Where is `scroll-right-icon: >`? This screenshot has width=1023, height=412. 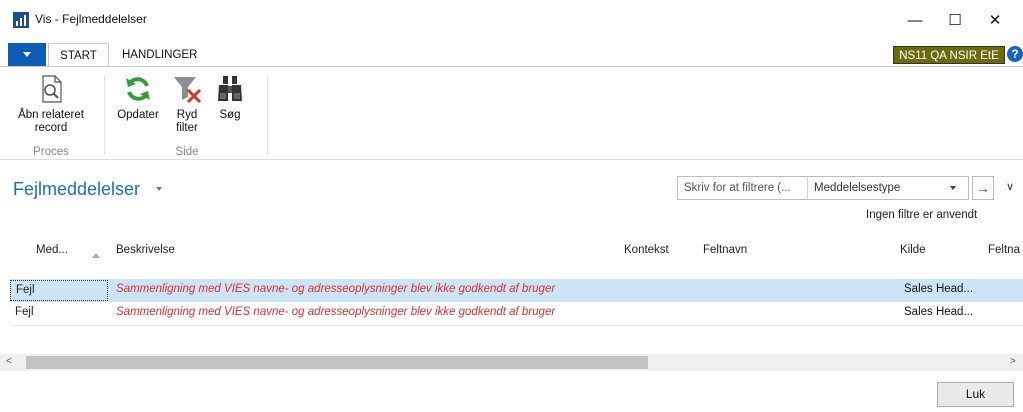
scroll-right-icon: > is located at coordinates (1013, 361).